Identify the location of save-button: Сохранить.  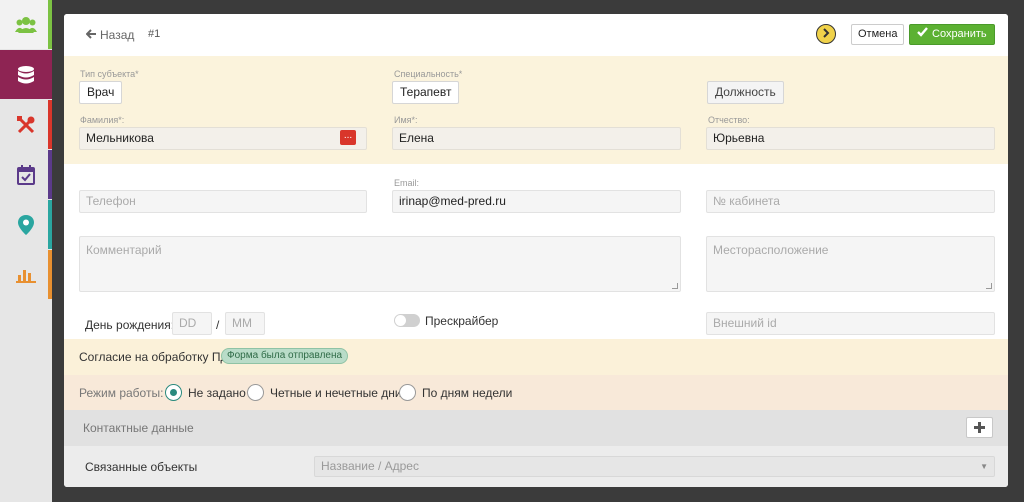
(952, 34).